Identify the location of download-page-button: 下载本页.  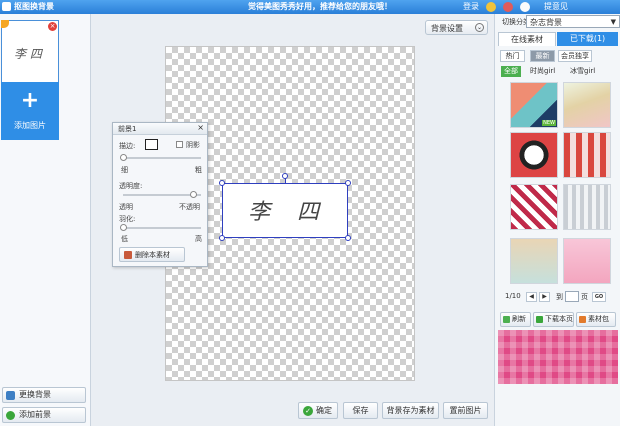
(553, 319).